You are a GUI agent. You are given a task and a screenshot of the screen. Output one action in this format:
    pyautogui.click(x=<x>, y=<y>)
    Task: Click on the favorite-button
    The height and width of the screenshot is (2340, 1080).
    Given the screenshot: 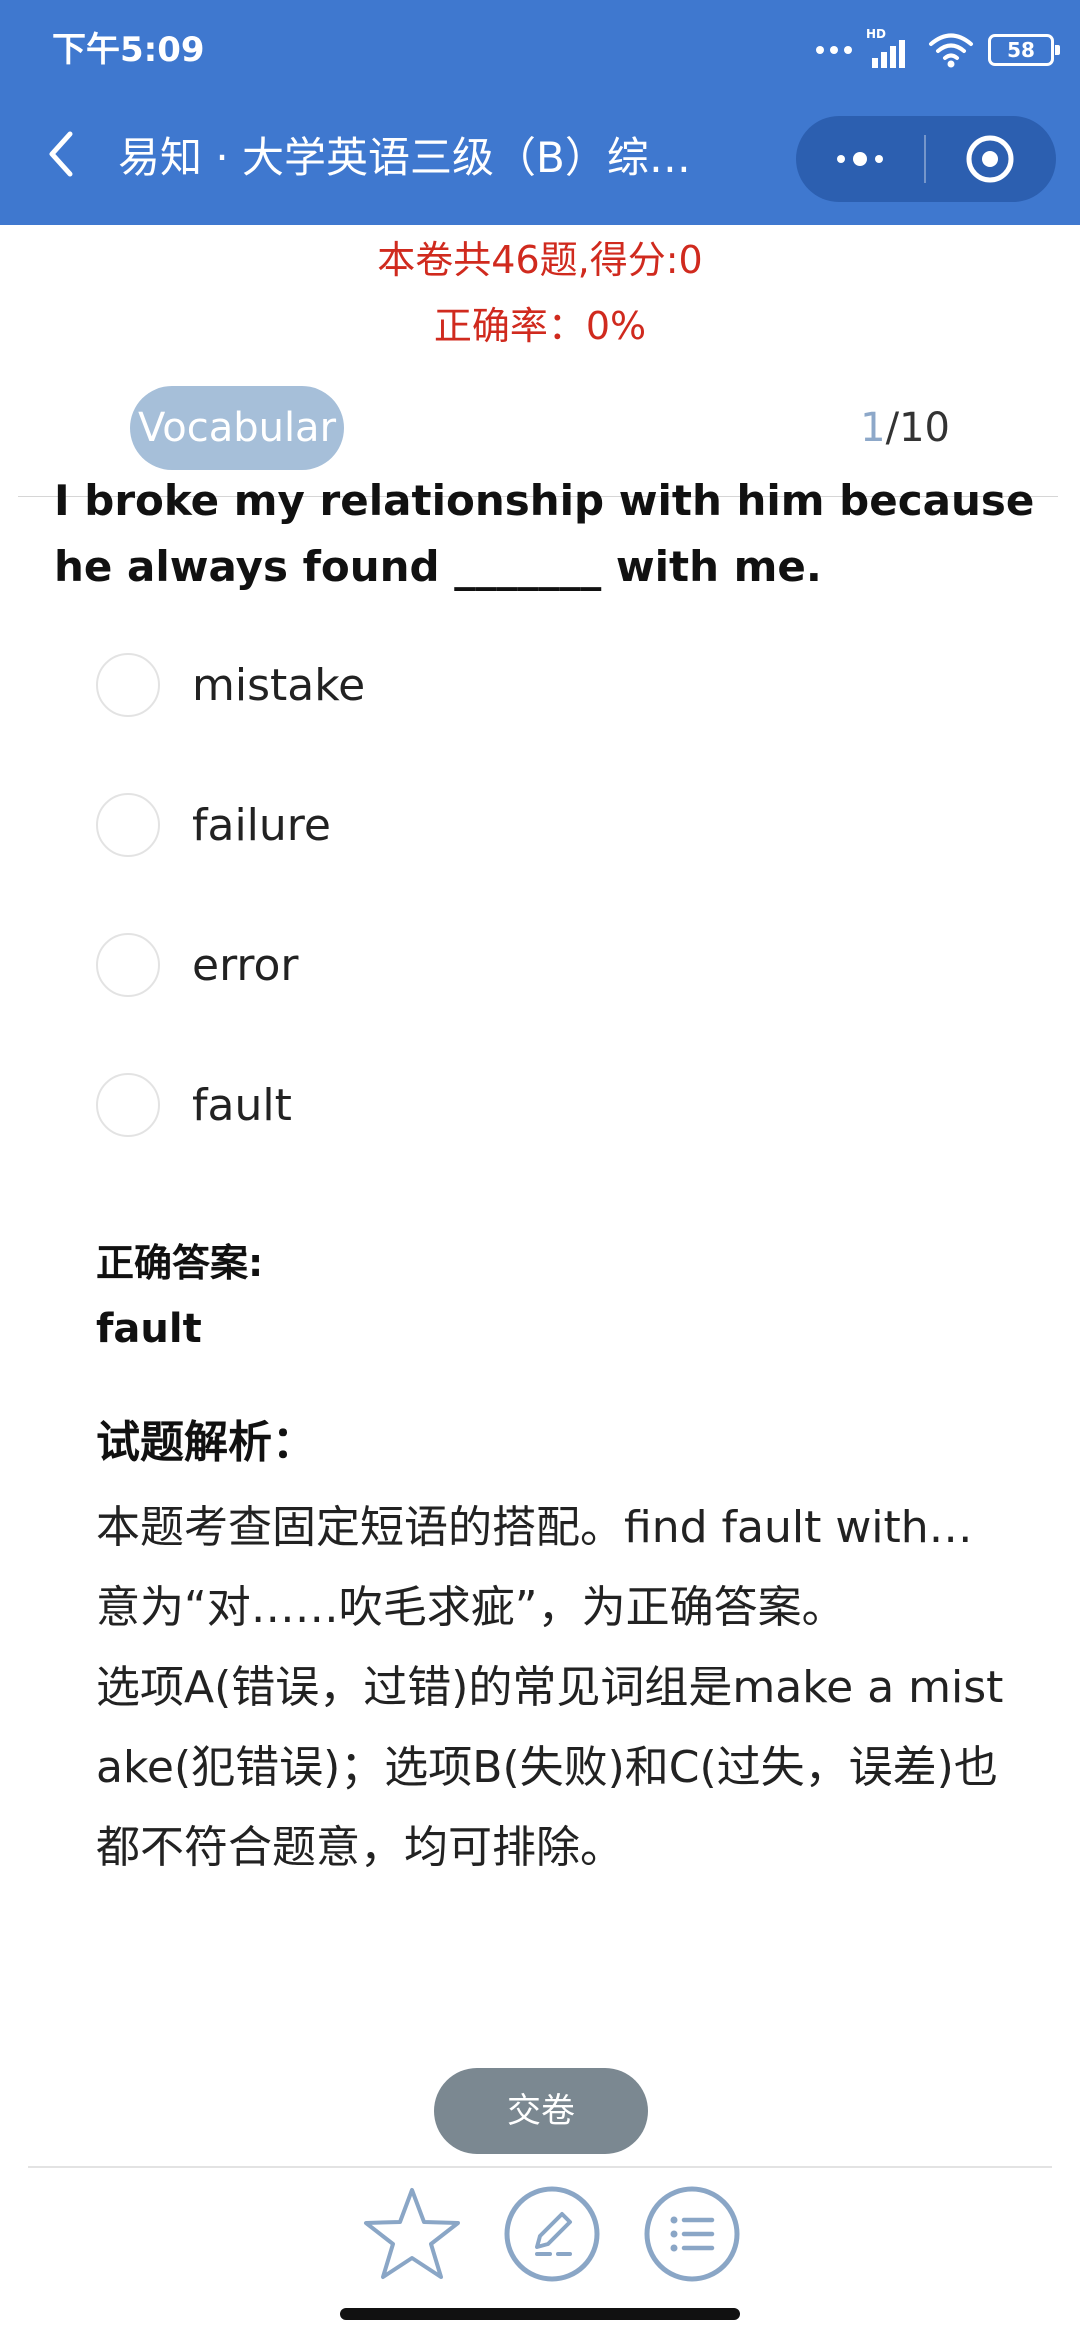 What is the action you would take?
    pyautogui.click(x=412, y=2234)
    